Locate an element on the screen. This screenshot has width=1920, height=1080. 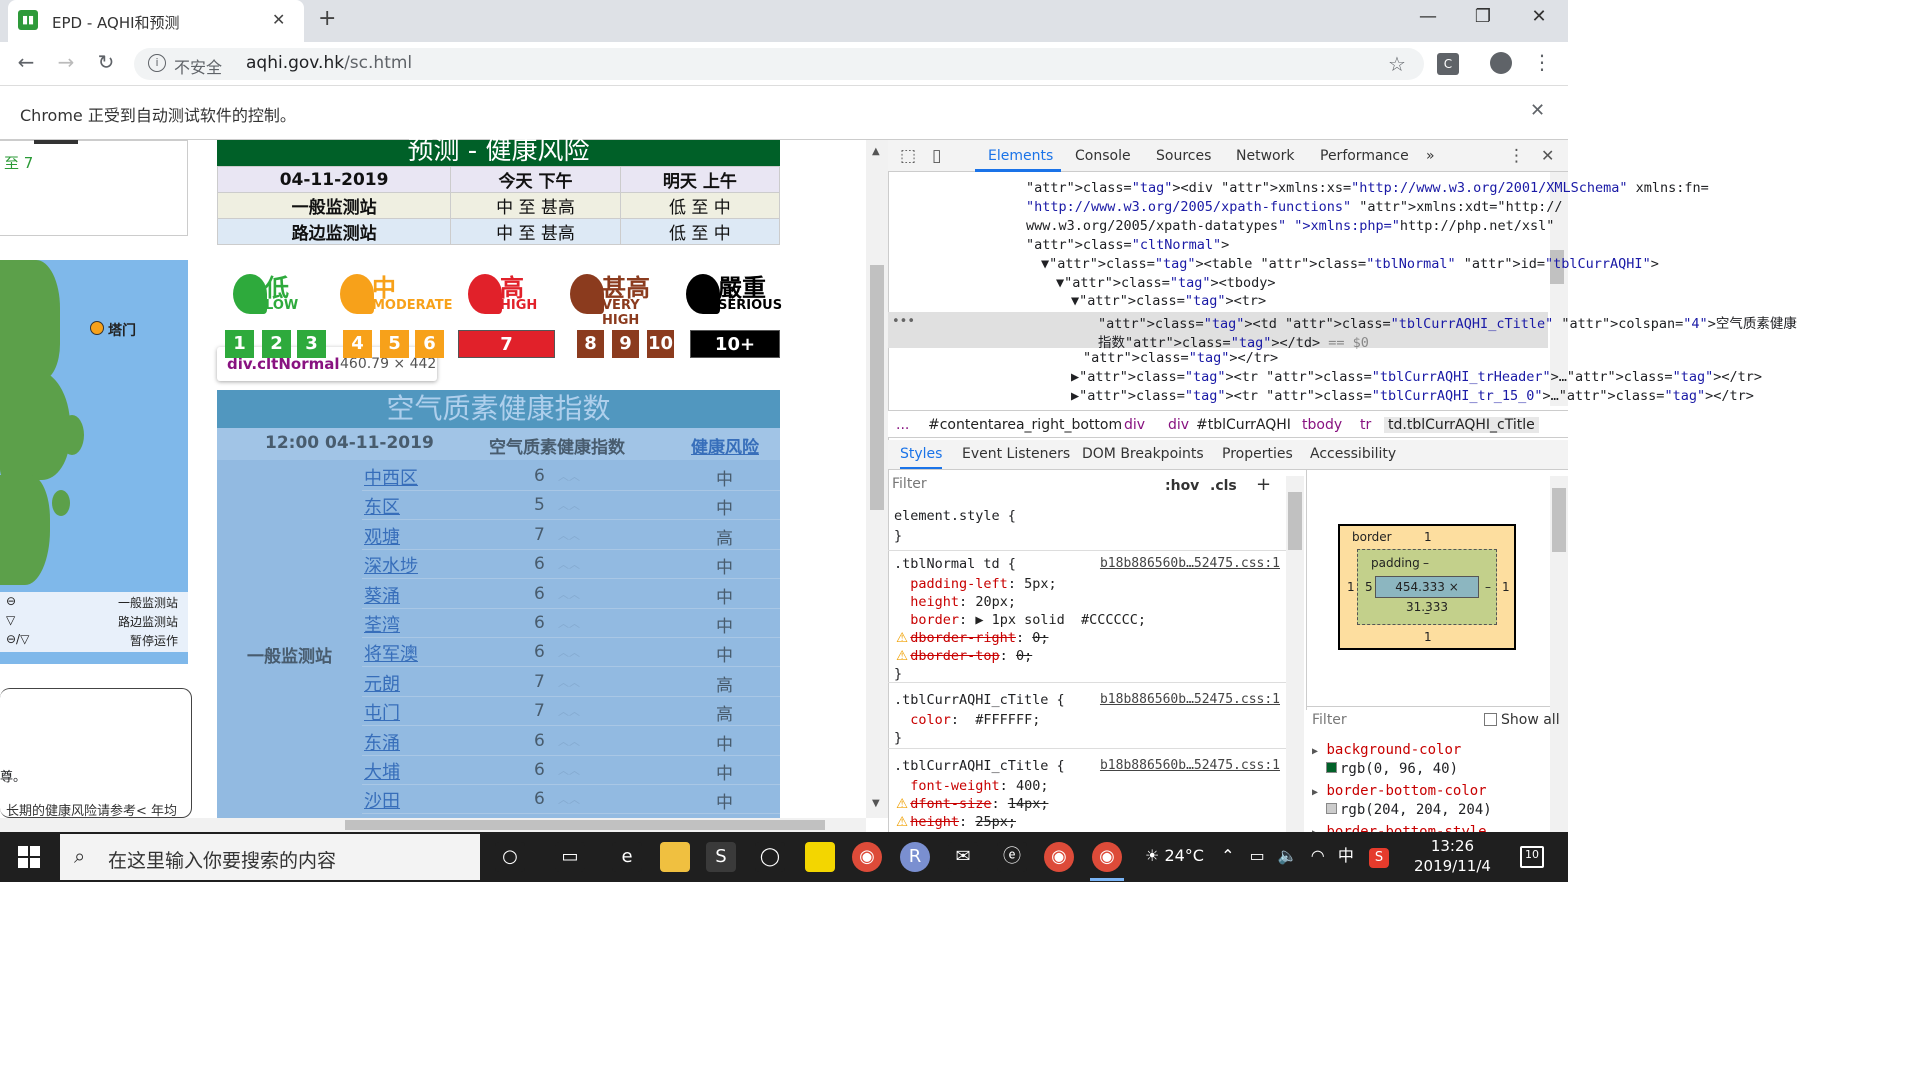
district-link: 东区 is located at coordinates (382, 506).